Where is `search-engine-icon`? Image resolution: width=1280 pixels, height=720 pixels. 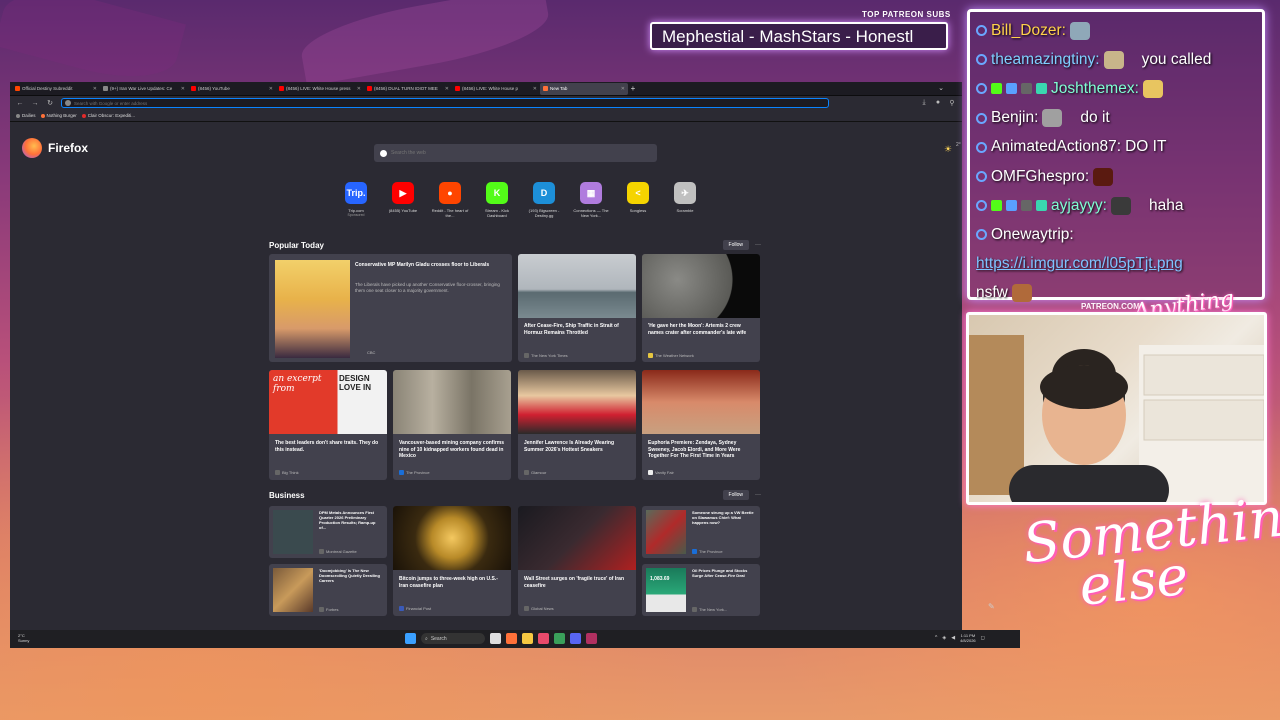 search-engine-icon is located at coordinates (68, 103).